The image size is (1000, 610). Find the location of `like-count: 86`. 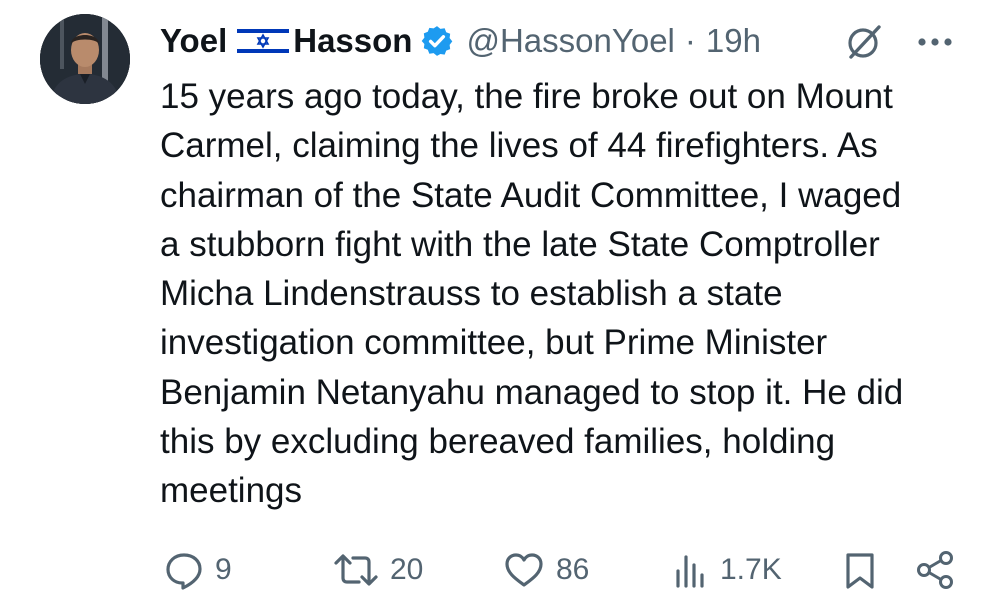

like-count: 86 is located at coordinates (573, 569).